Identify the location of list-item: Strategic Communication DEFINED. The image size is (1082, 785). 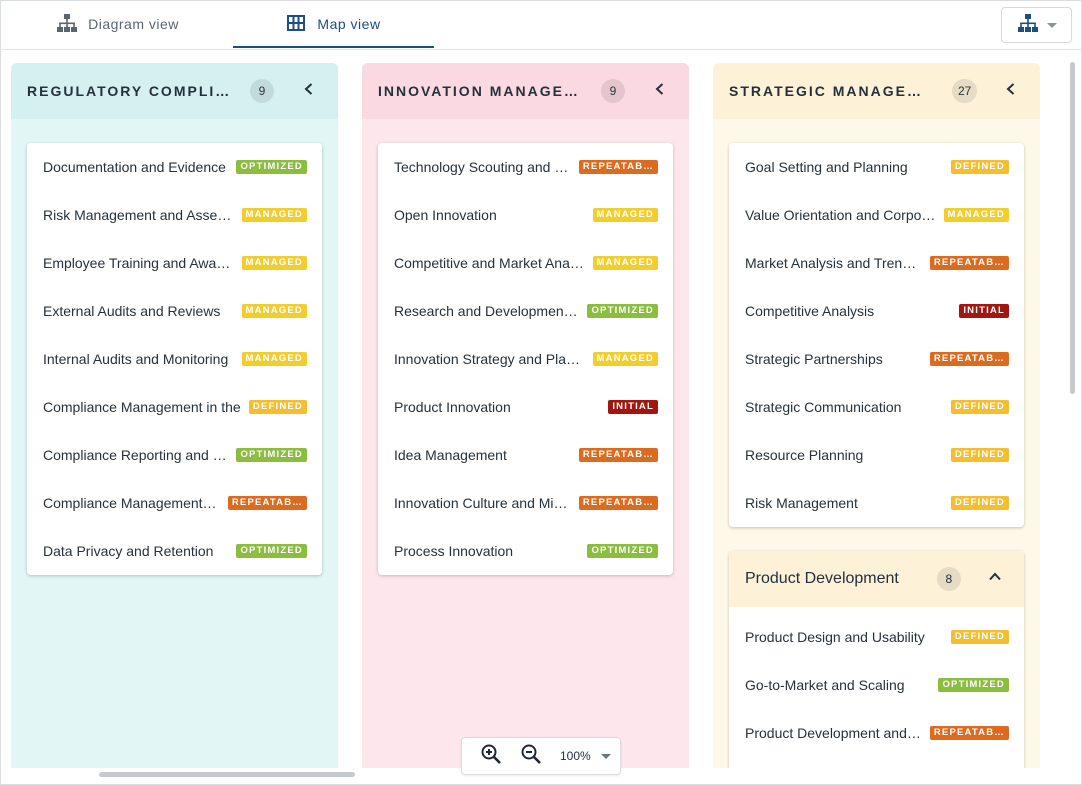
(876, 407).